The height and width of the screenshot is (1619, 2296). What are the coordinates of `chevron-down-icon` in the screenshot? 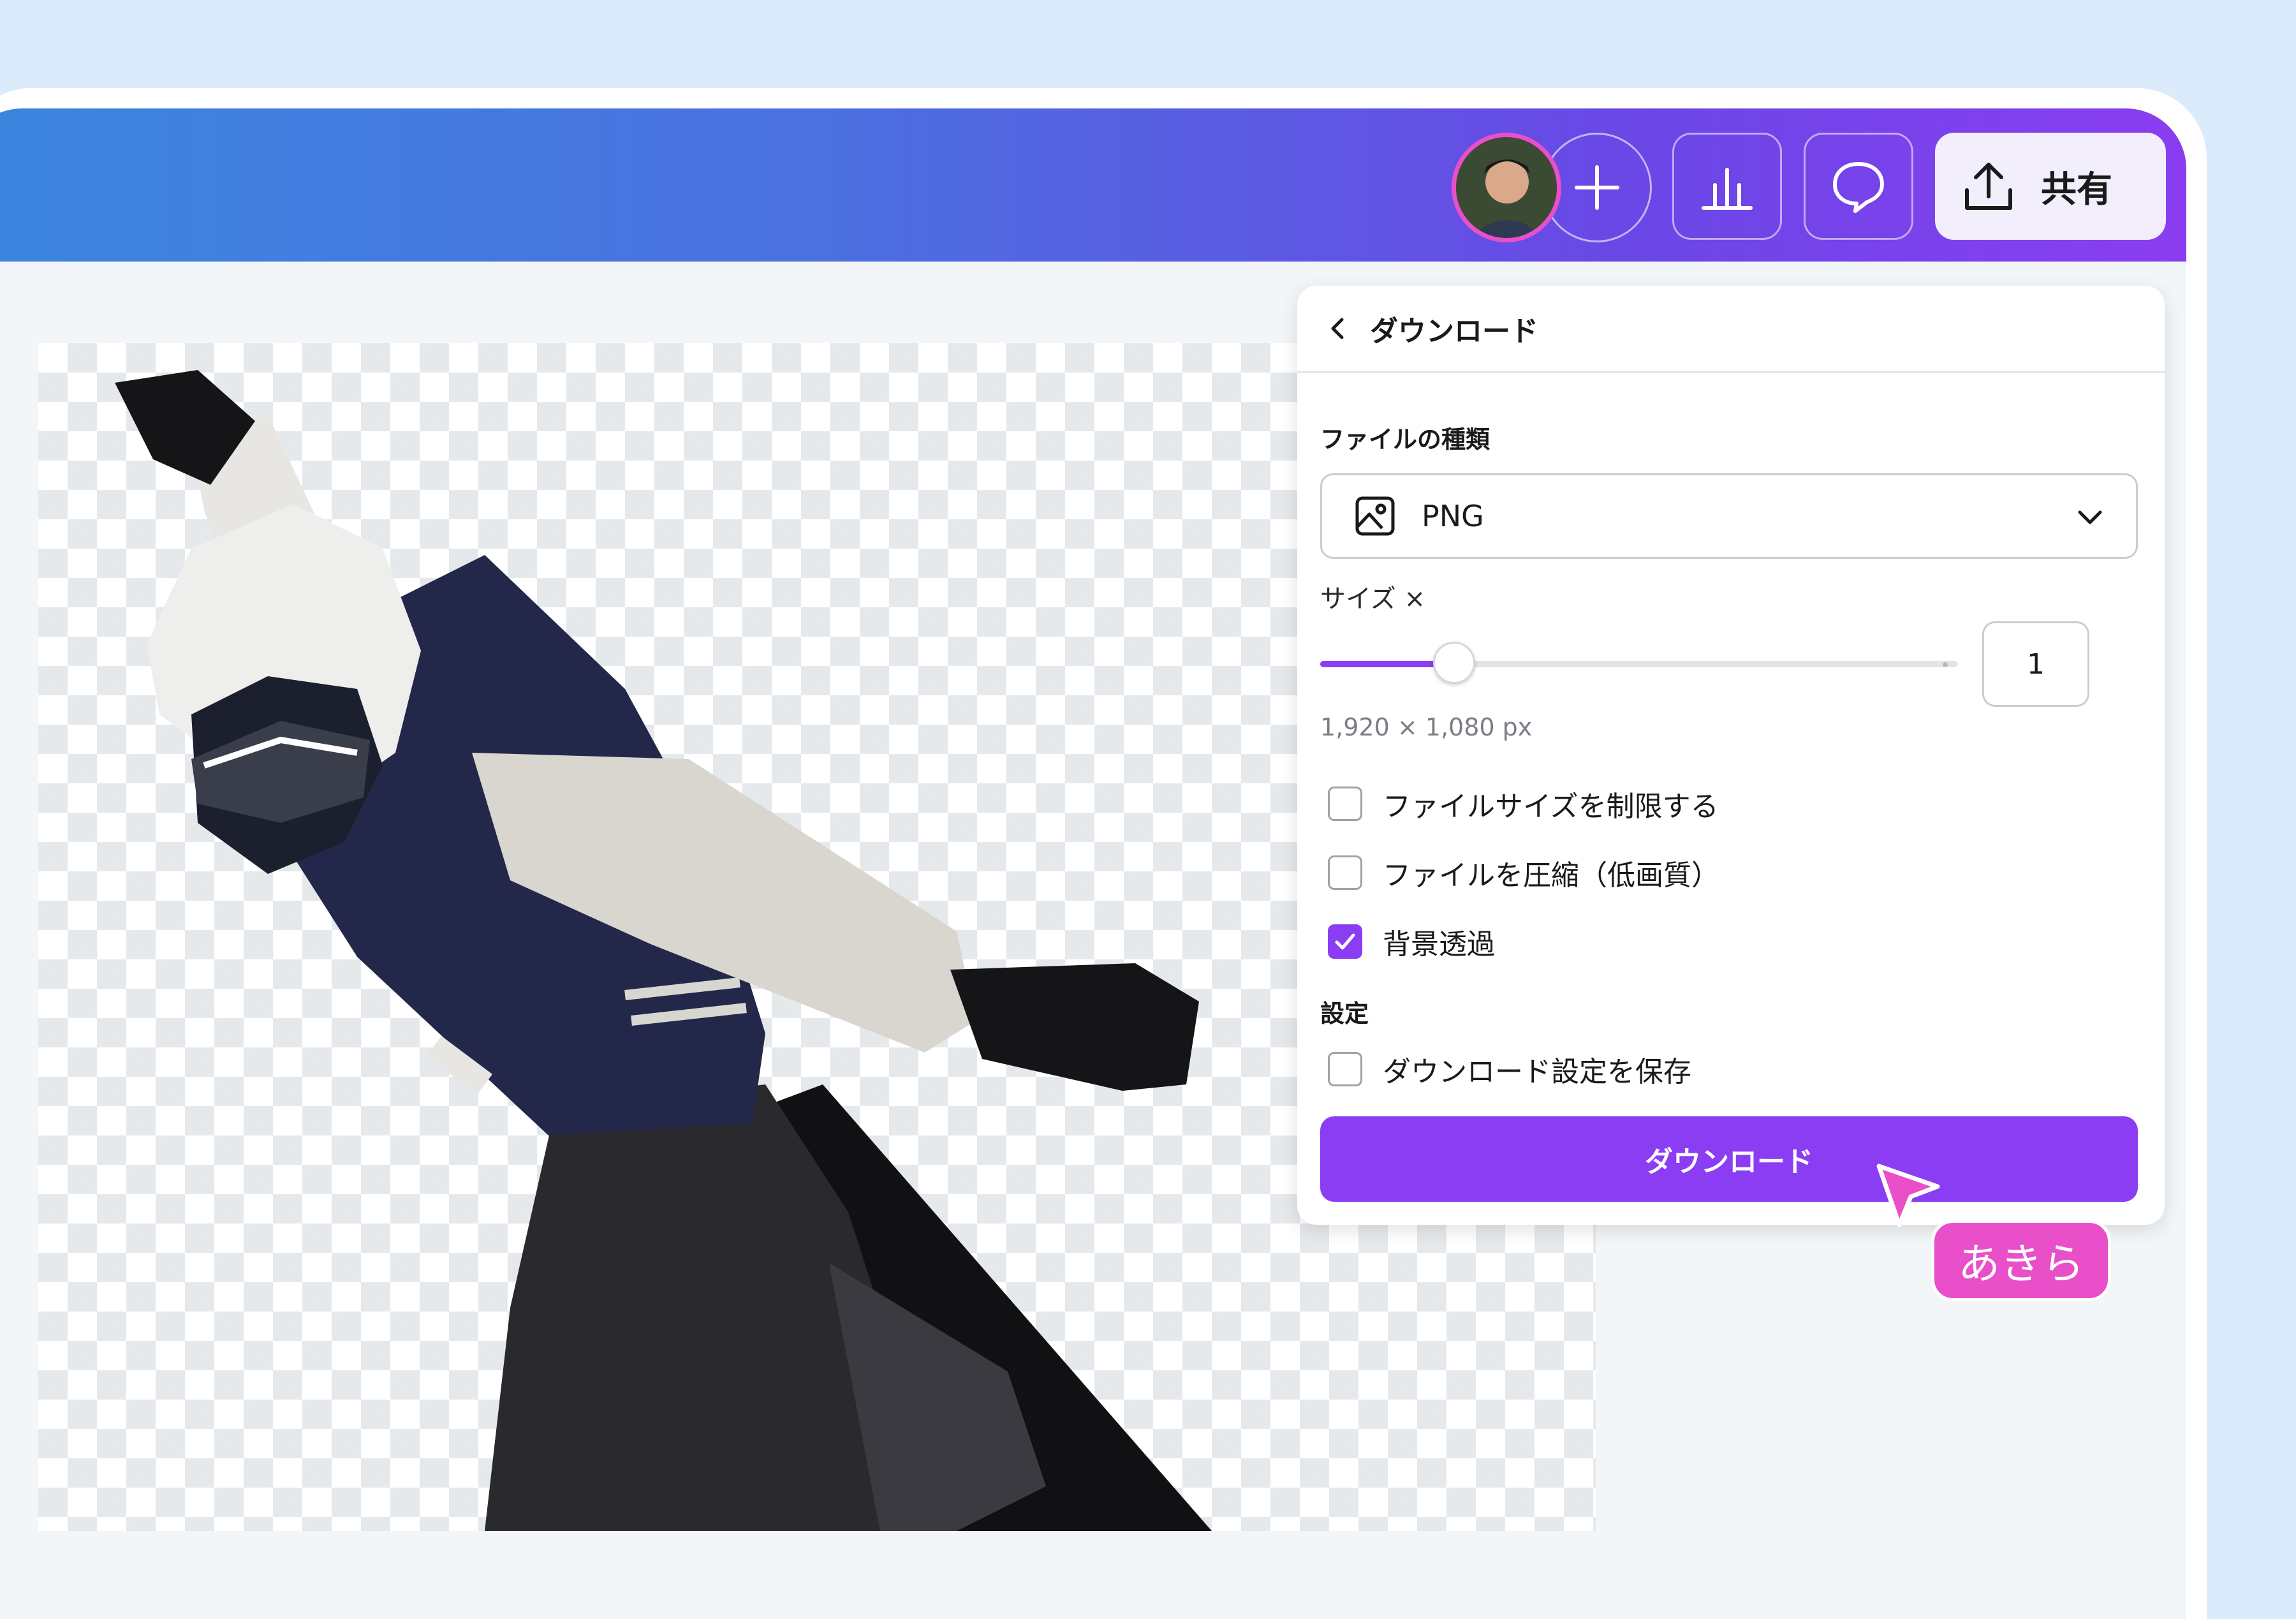 It's located at (2090, 517).